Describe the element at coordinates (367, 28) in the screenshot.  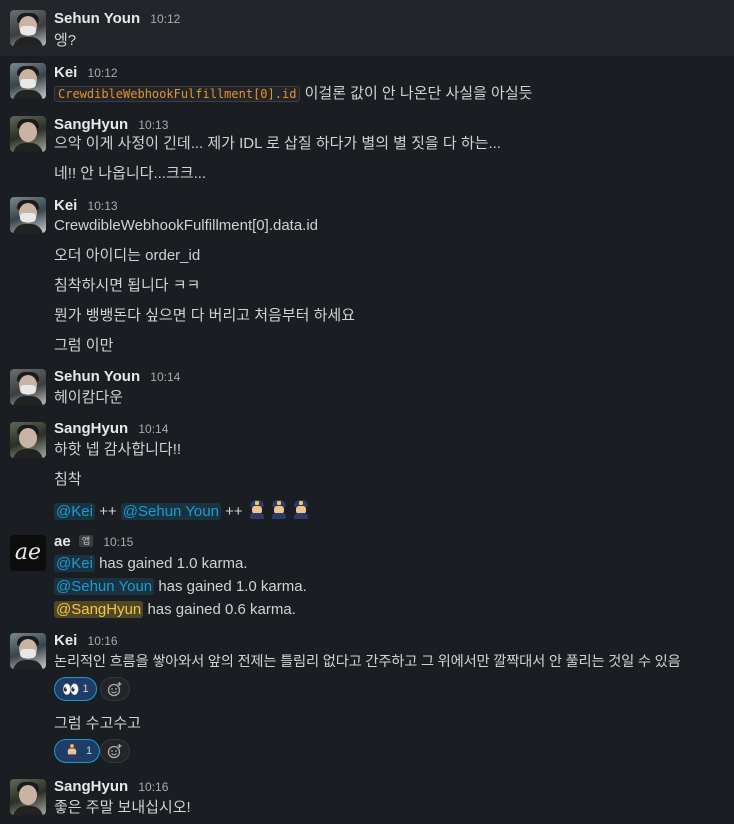
I see `message: Sehun Youn 10:12 엥?` at that location.